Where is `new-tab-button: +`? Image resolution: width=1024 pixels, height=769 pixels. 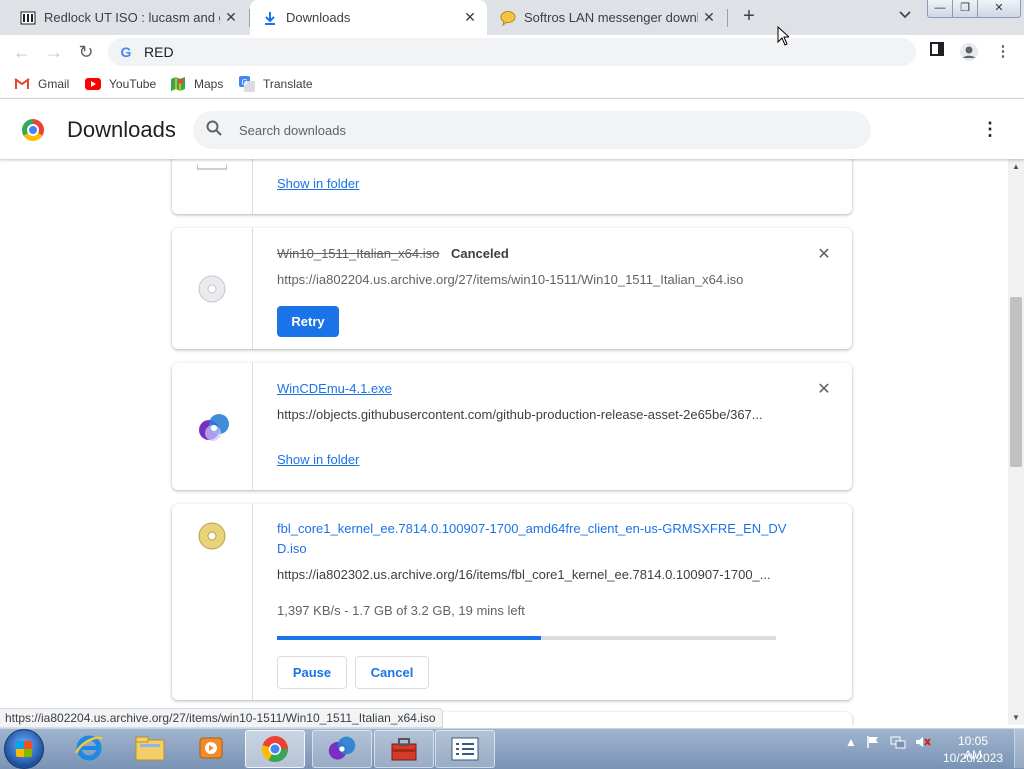
new-tab-button: + is located at coordinates (749, 17).